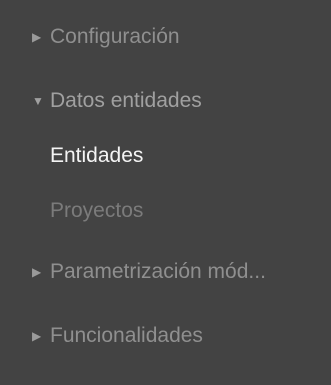  I want to click on sidebar-subitem-proyectos: Proyectos, so click(186, 211).